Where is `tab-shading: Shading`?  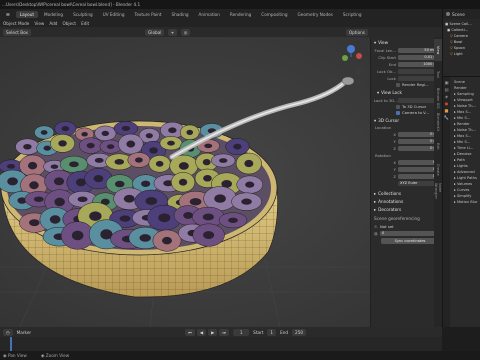
tab-shading: Shading is located at coordinates (180, 14).